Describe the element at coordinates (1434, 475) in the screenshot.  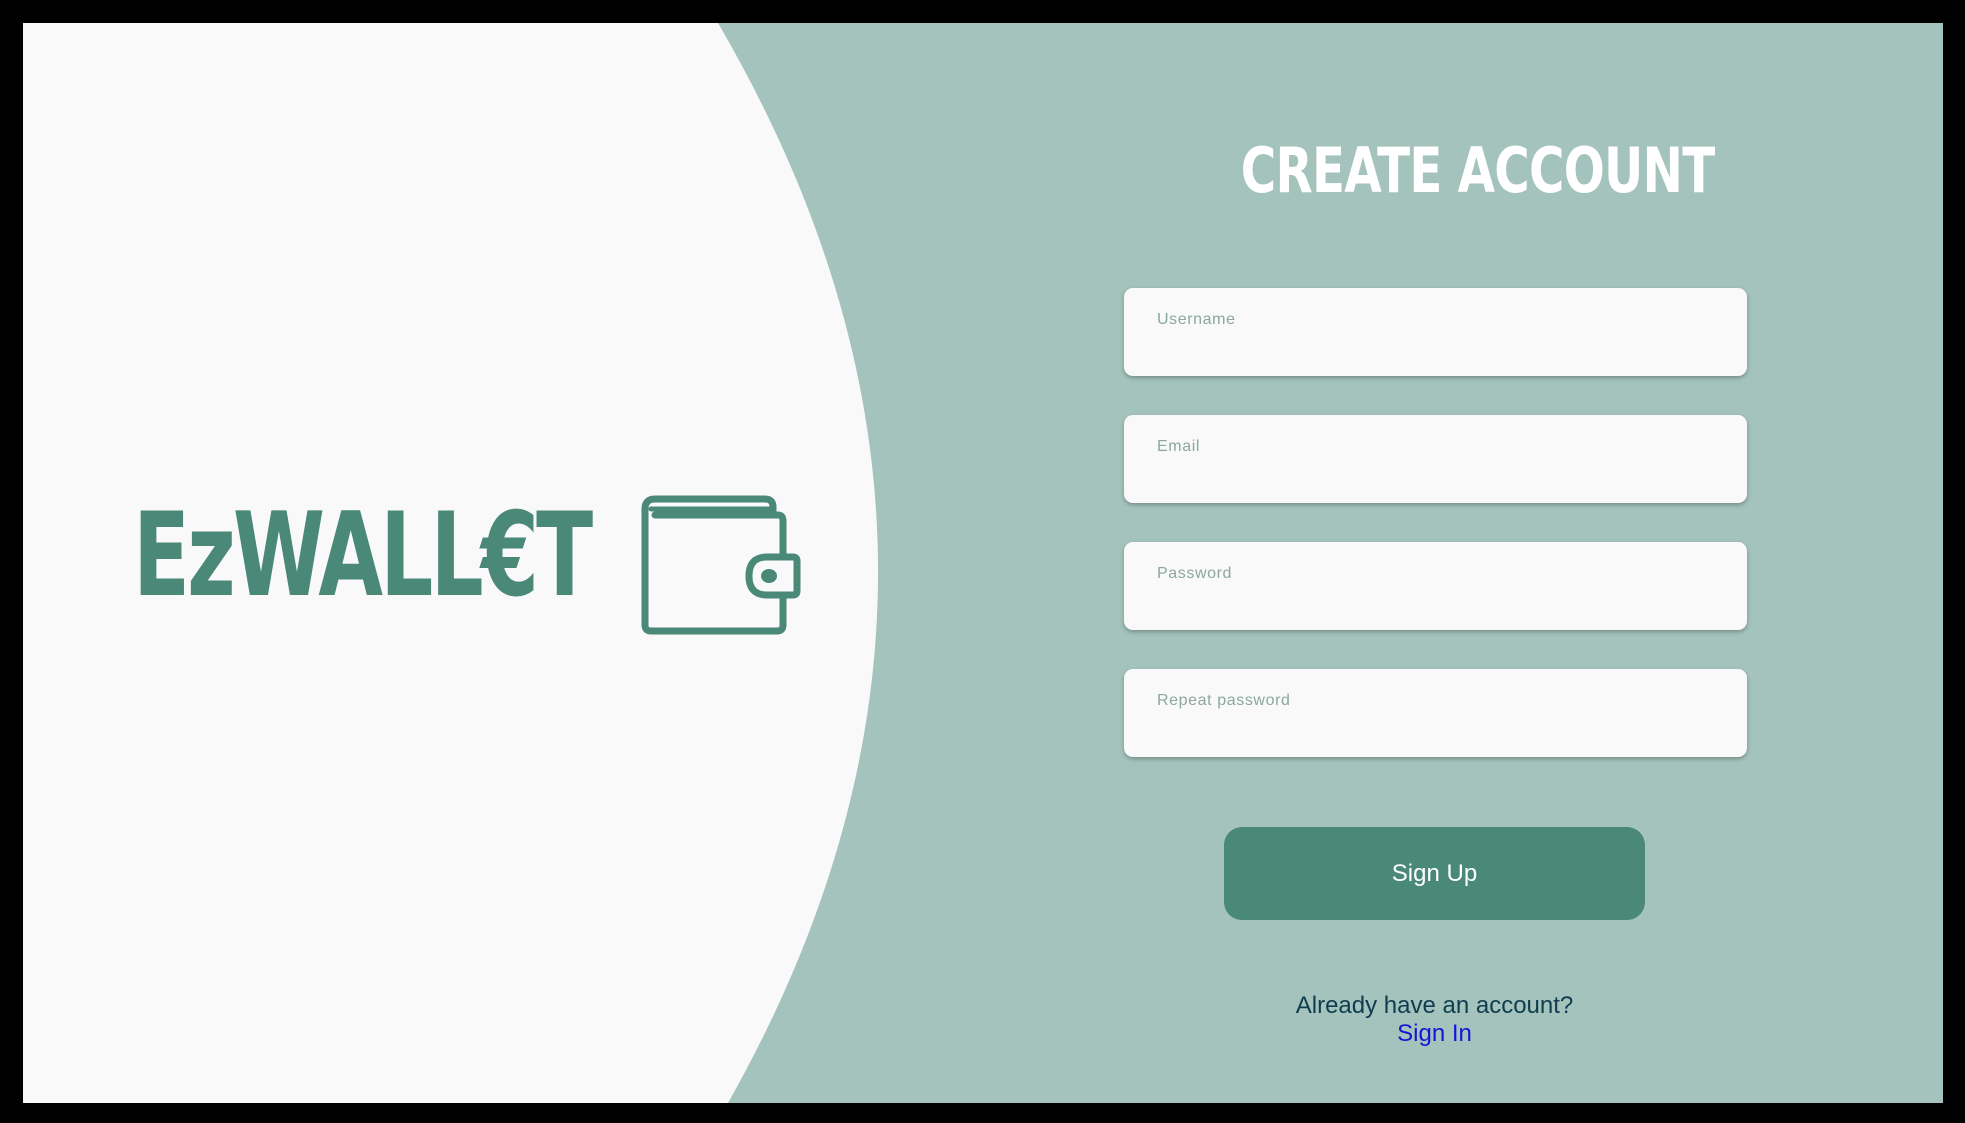
I see `email-input` at that location.